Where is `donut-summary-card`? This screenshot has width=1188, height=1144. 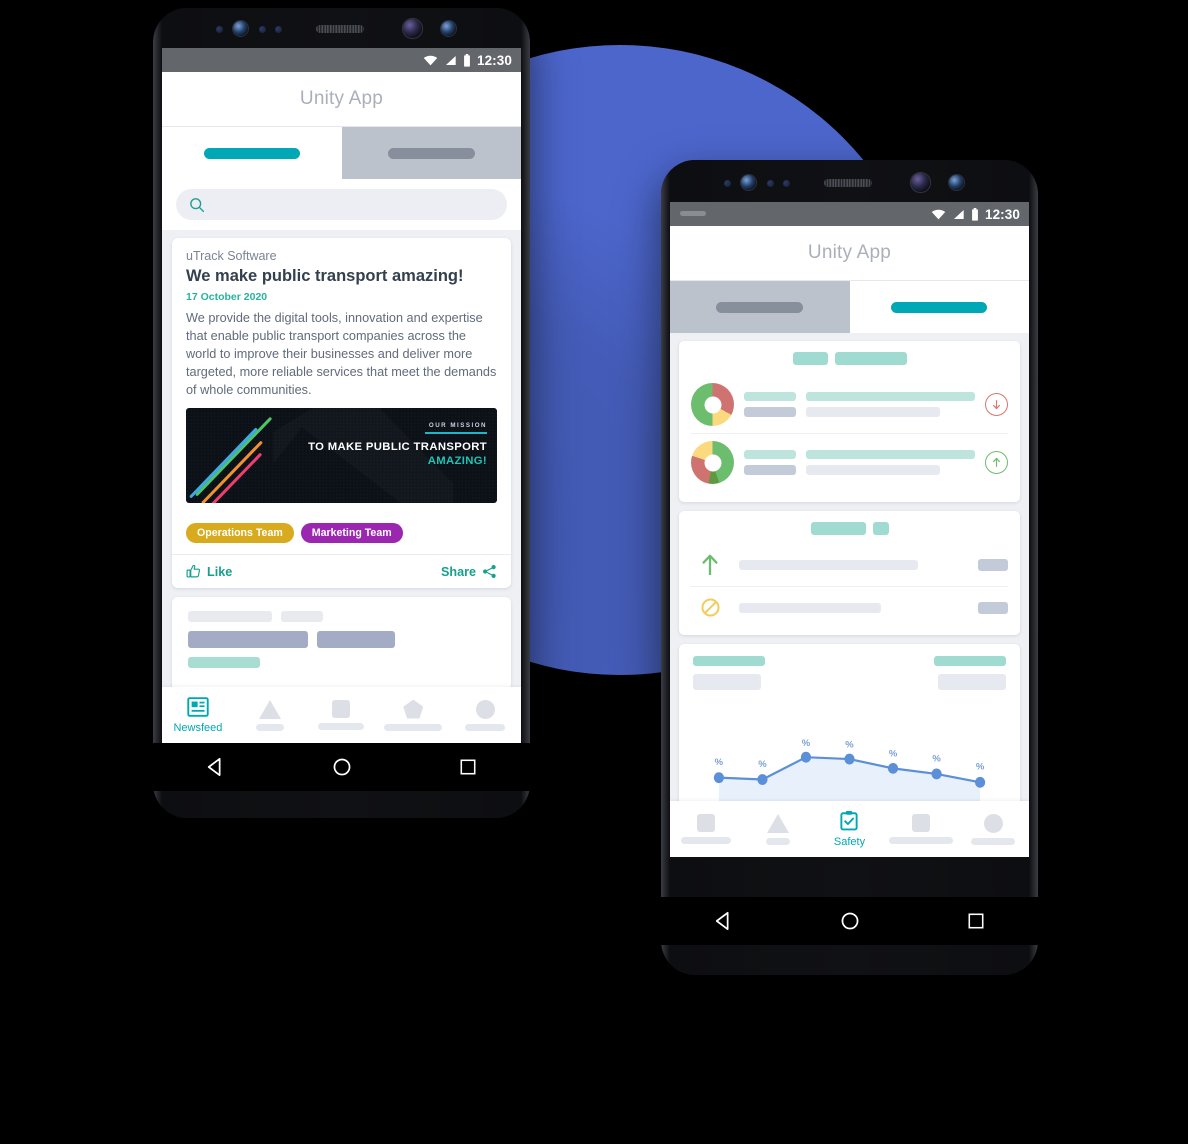 donut-summary-card is located at coordinates (849, 421).